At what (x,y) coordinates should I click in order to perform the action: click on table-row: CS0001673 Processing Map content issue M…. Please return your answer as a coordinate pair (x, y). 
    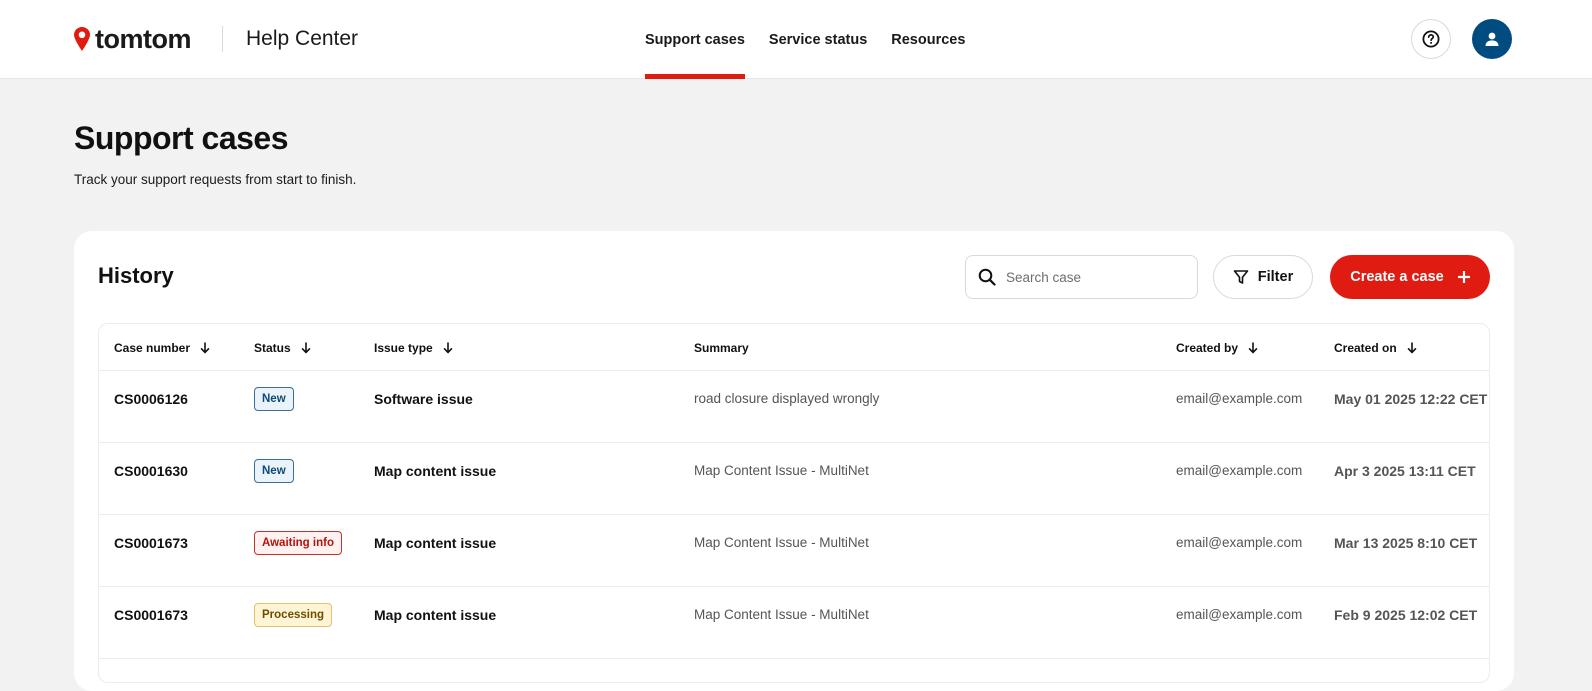
    Looking at the image, I should click on (794, 623).